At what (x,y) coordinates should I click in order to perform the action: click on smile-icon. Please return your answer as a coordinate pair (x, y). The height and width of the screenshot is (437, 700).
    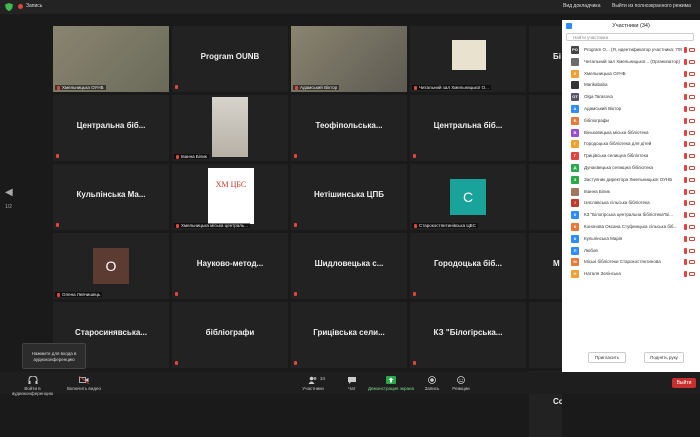
    Looking at the image, I should click on (461, 380).